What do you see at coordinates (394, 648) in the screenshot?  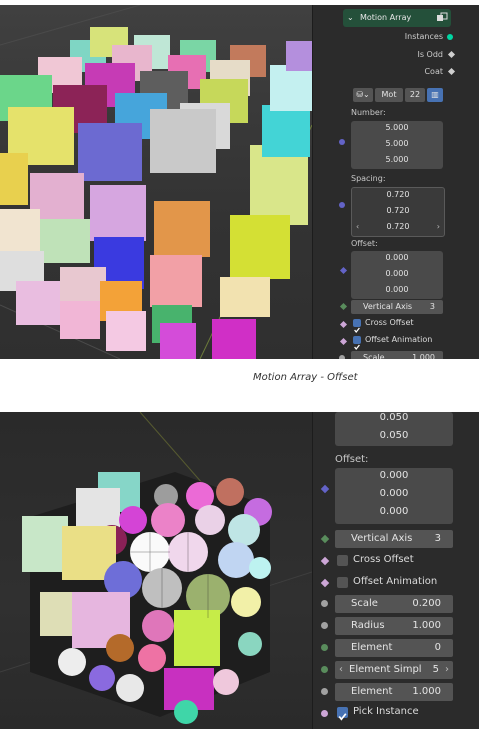 I see `element-field: Element 0` at bounding box center [394, 648].